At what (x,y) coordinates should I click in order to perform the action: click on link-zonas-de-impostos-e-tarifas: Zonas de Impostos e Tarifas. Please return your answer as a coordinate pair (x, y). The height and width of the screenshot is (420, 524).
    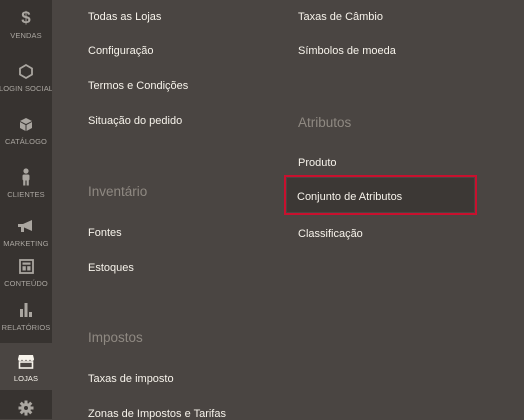
    Looking at the image, I should click on (157, 414).